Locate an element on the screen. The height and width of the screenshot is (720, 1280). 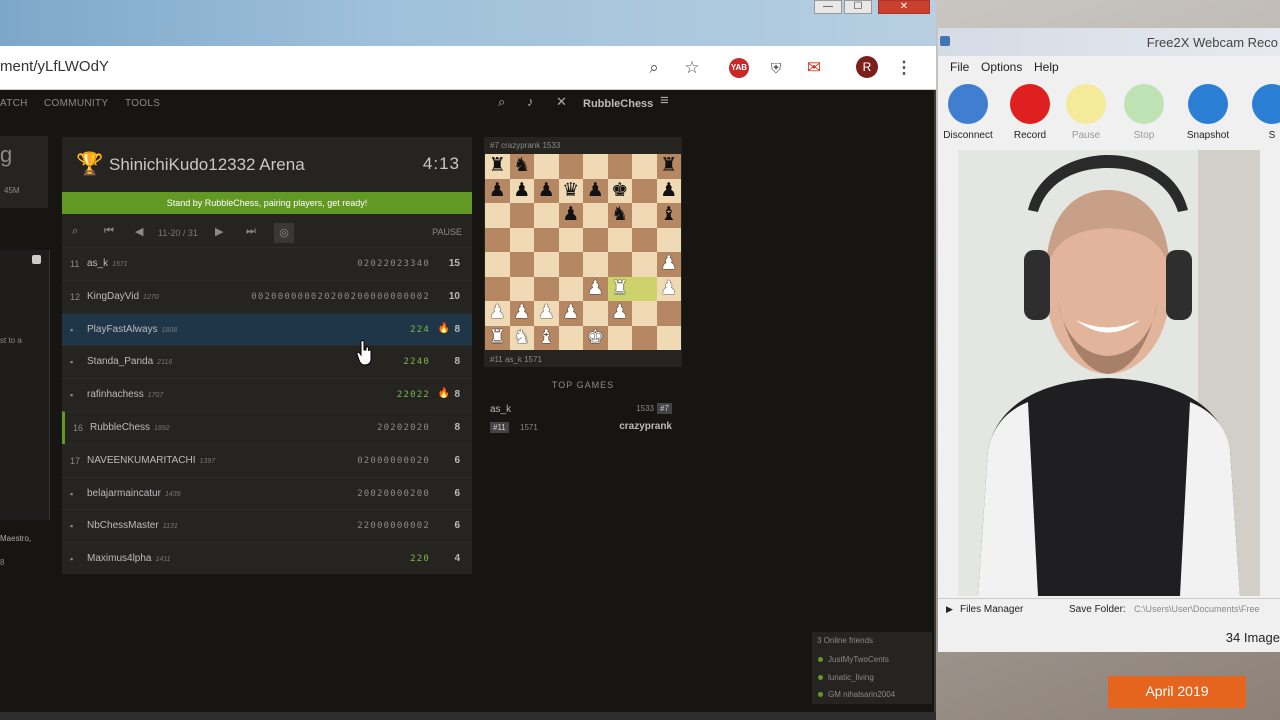
last-page-icon: ⏭ is located at coordinates (251, 231).